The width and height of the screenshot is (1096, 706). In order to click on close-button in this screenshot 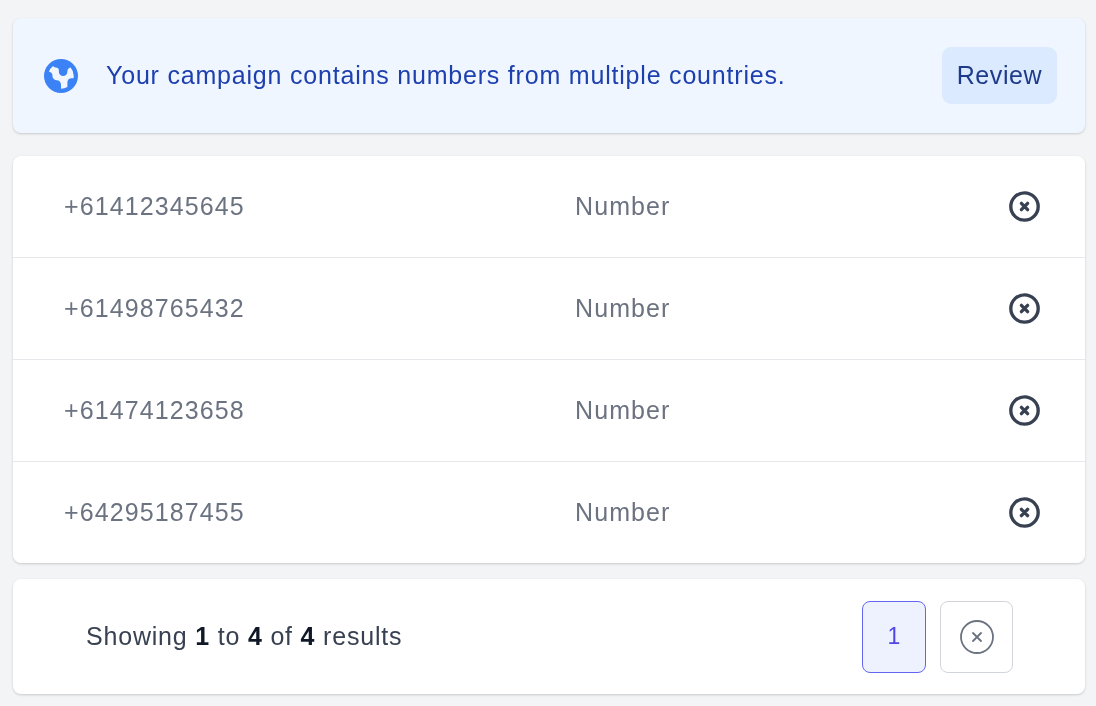, I will do `click(976, 636)`.